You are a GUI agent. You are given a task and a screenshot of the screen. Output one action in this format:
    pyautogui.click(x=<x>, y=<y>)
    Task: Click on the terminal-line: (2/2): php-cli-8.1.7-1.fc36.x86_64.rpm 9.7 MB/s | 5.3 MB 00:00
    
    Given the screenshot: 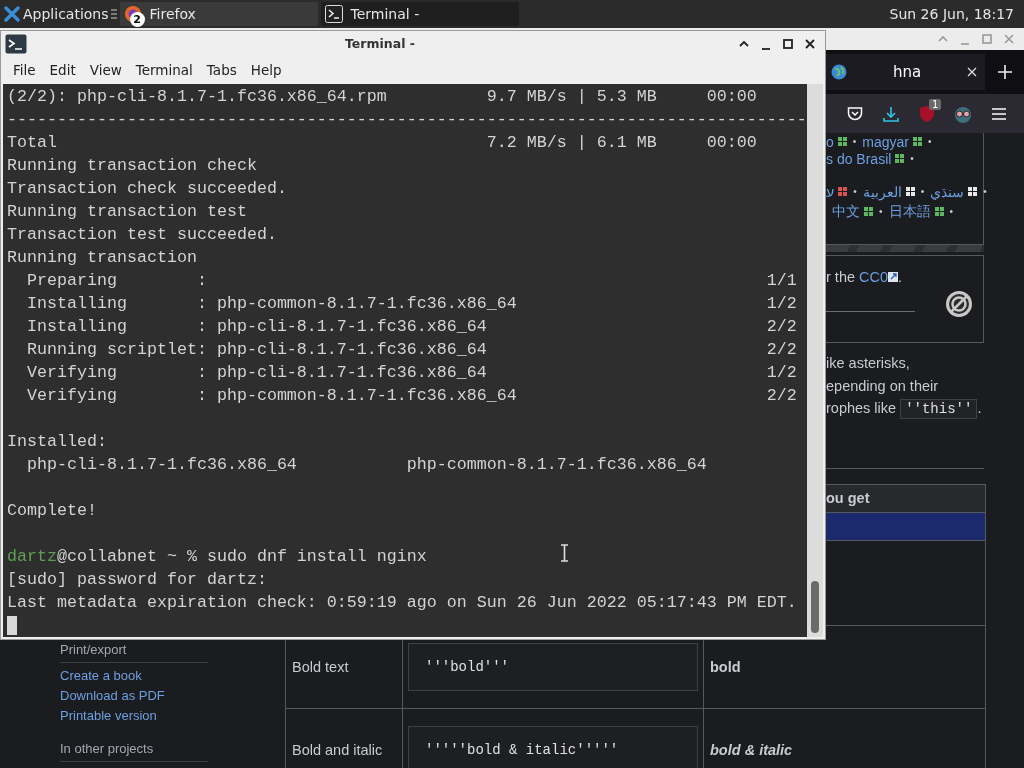 What is the action you would take?
    pyautogui.click(x=382, y=97)
    